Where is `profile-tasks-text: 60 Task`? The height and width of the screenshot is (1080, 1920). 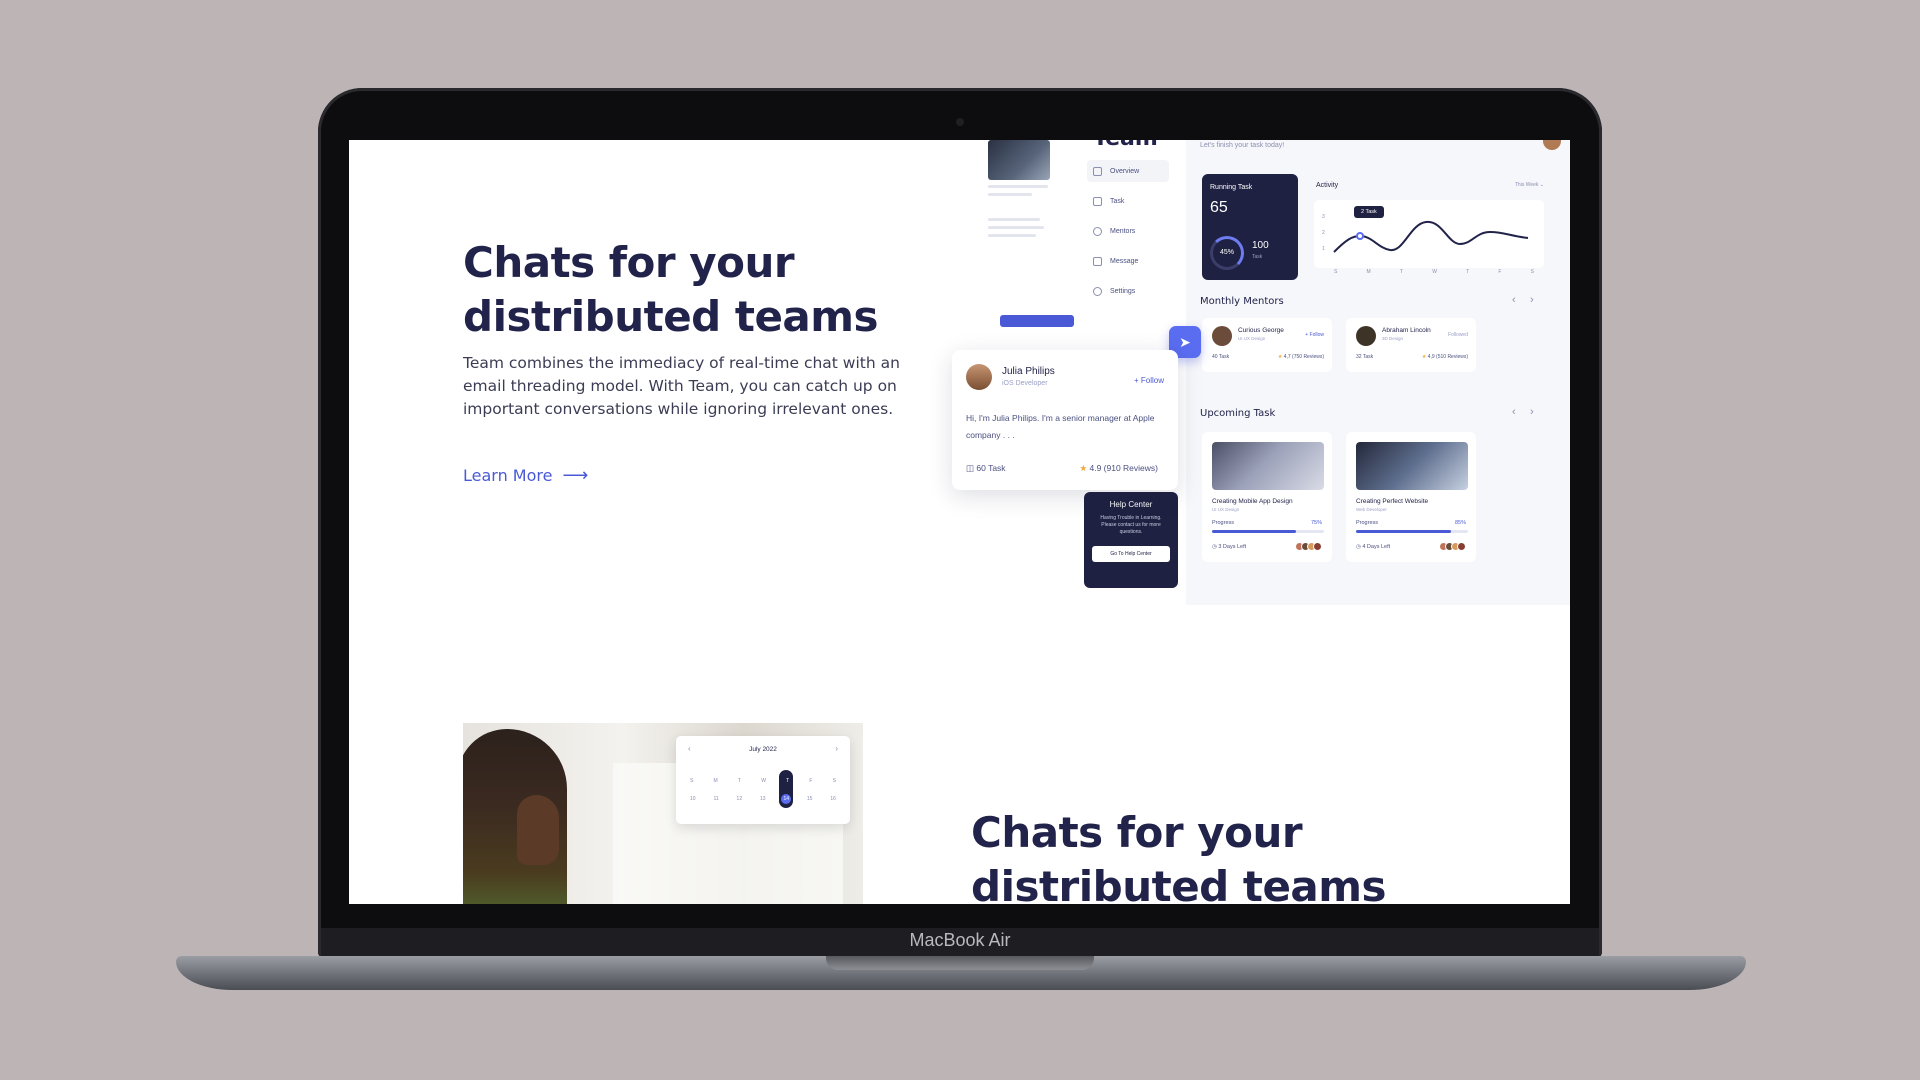
profile-tasks-text: 60 Task is located at coordinates (991, 468).